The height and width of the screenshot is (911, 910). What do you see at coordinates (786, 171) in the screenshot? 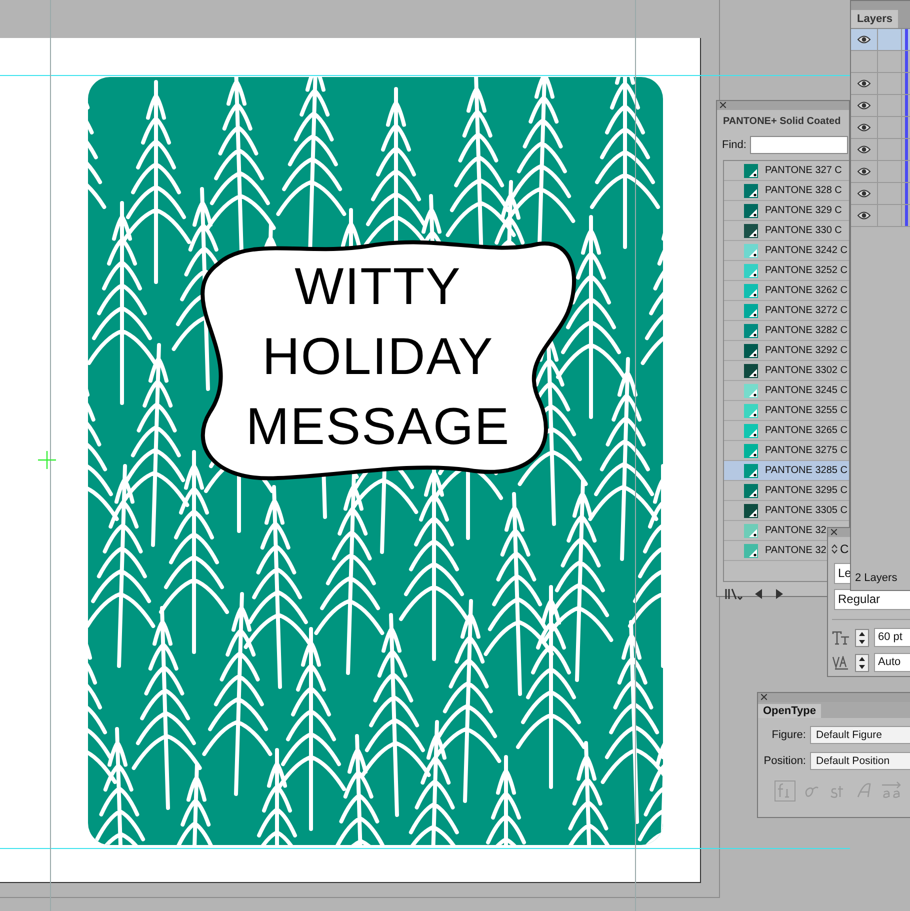
I see `swatch-row: PANTONE 327 C` at bounding box center [786, 171].